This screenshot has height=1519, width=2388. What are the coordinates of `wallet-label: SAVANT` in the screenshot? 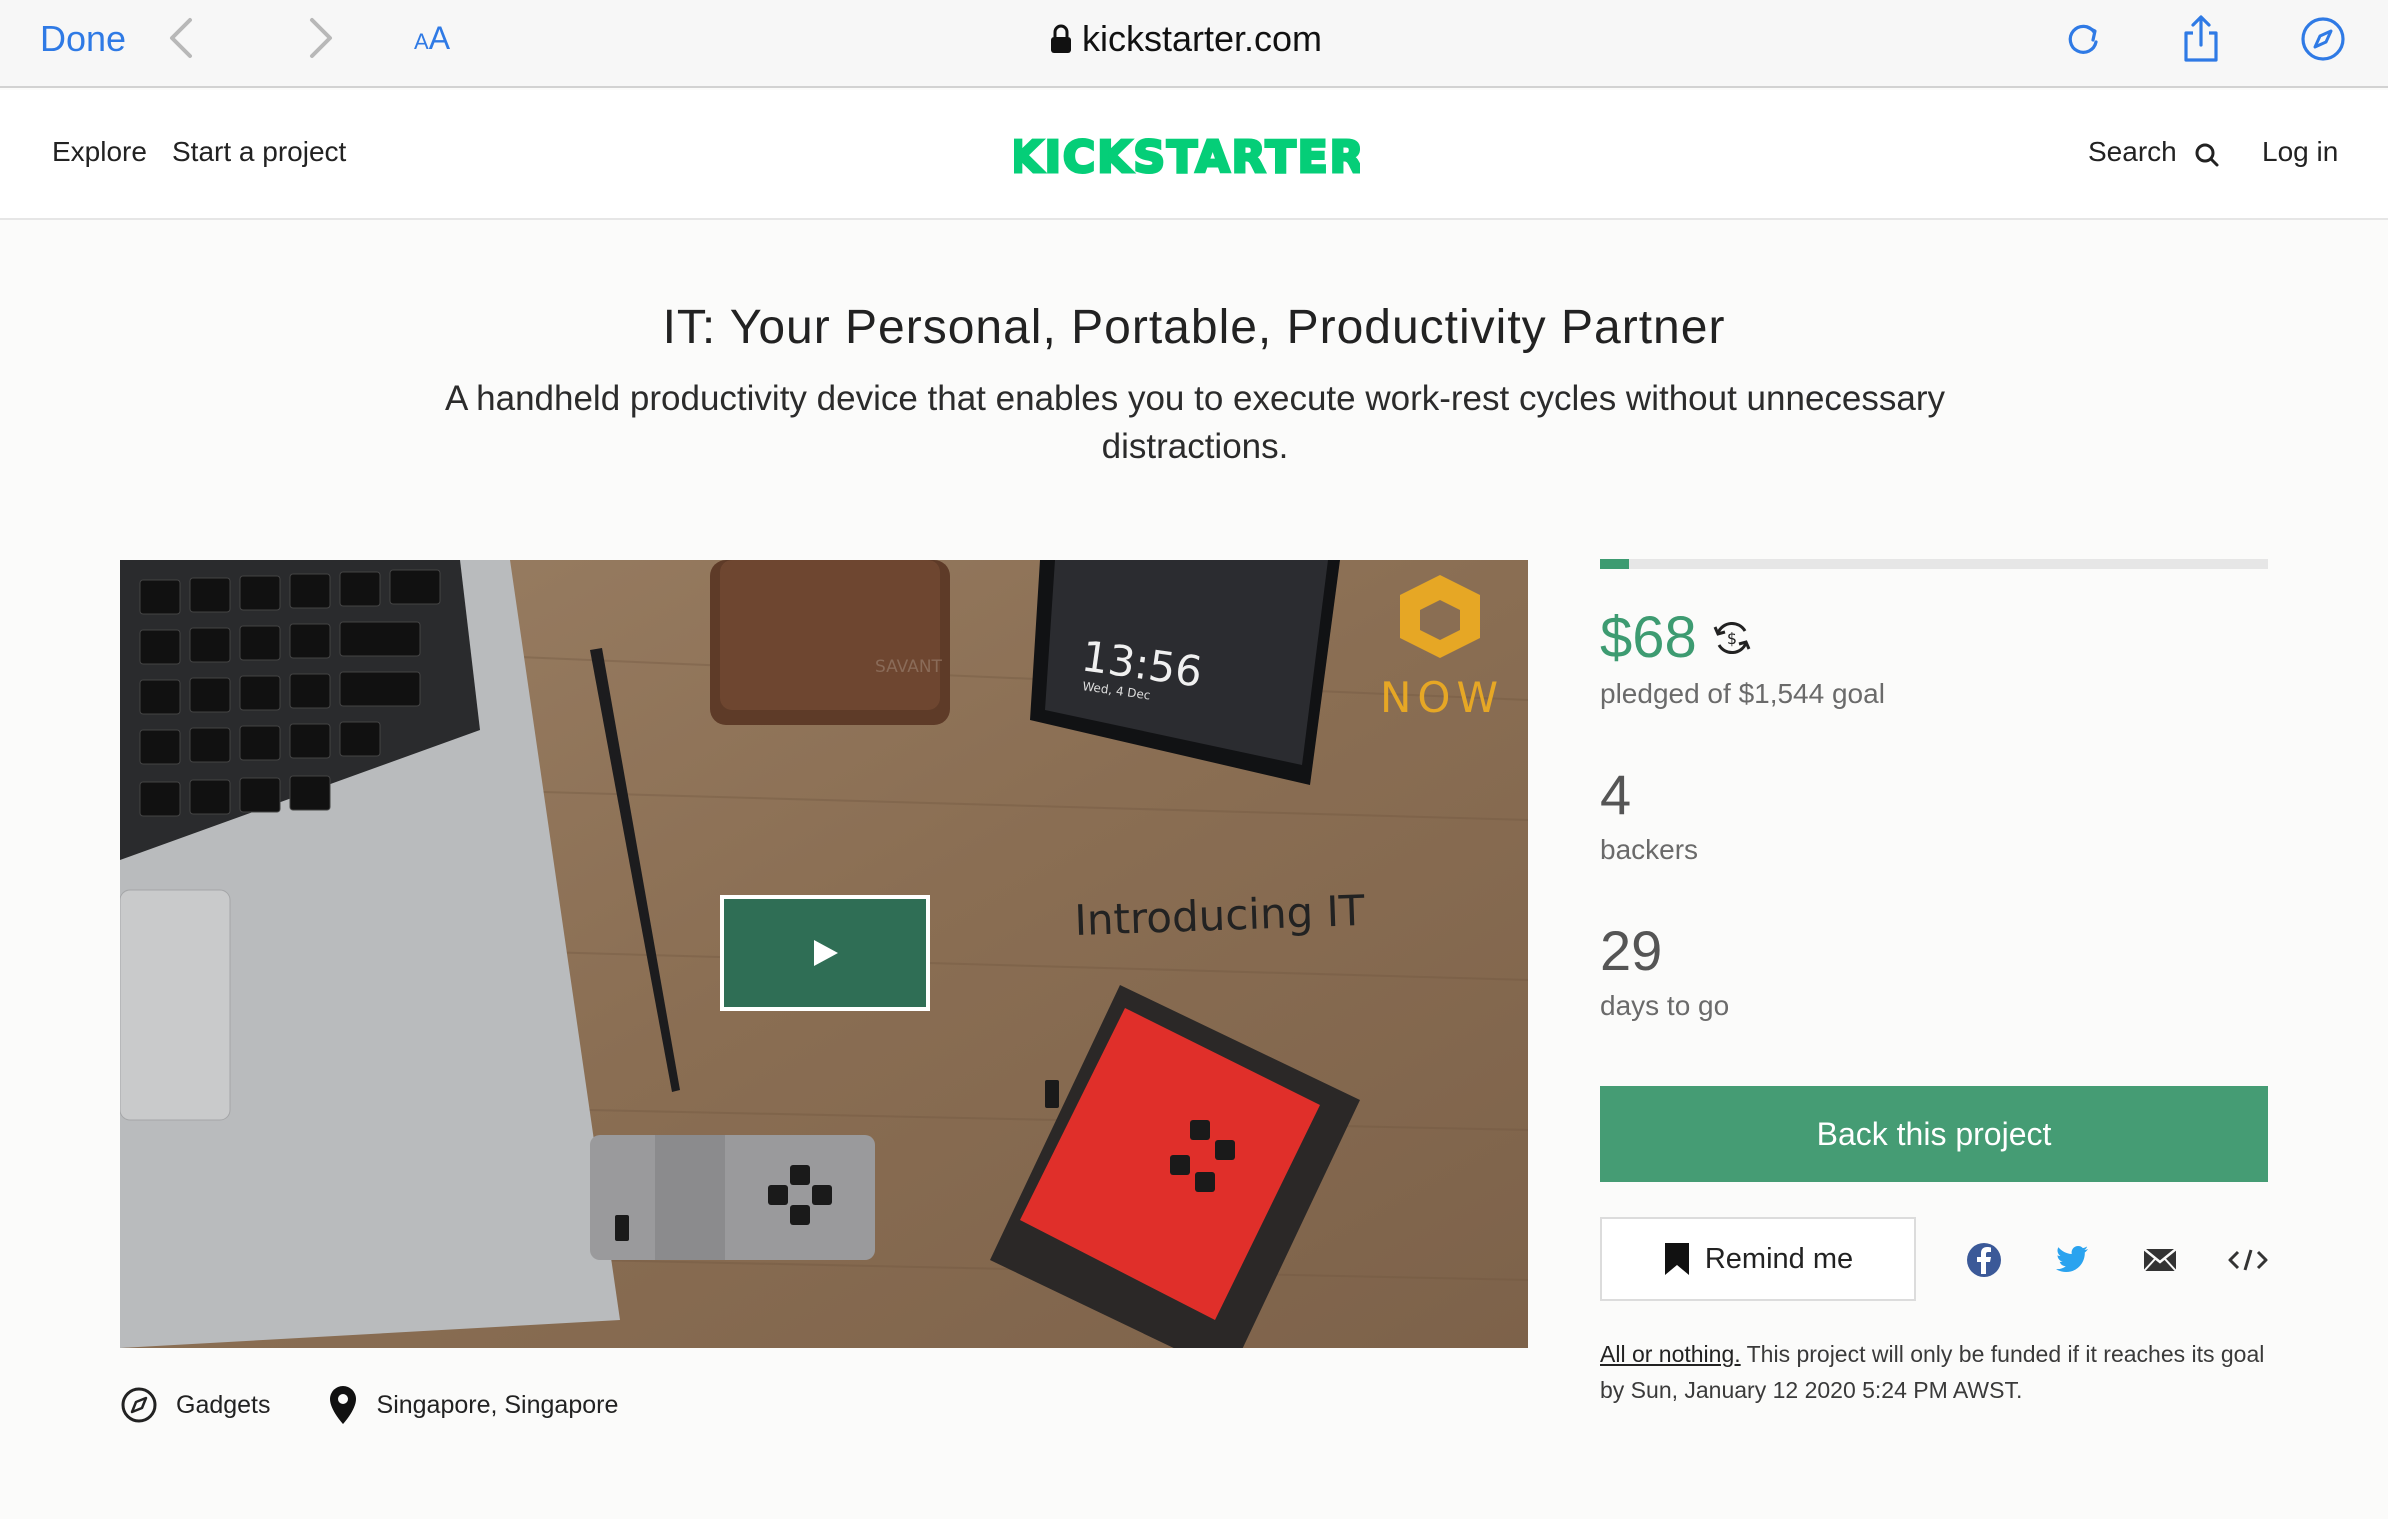 It's located at (909, 667).